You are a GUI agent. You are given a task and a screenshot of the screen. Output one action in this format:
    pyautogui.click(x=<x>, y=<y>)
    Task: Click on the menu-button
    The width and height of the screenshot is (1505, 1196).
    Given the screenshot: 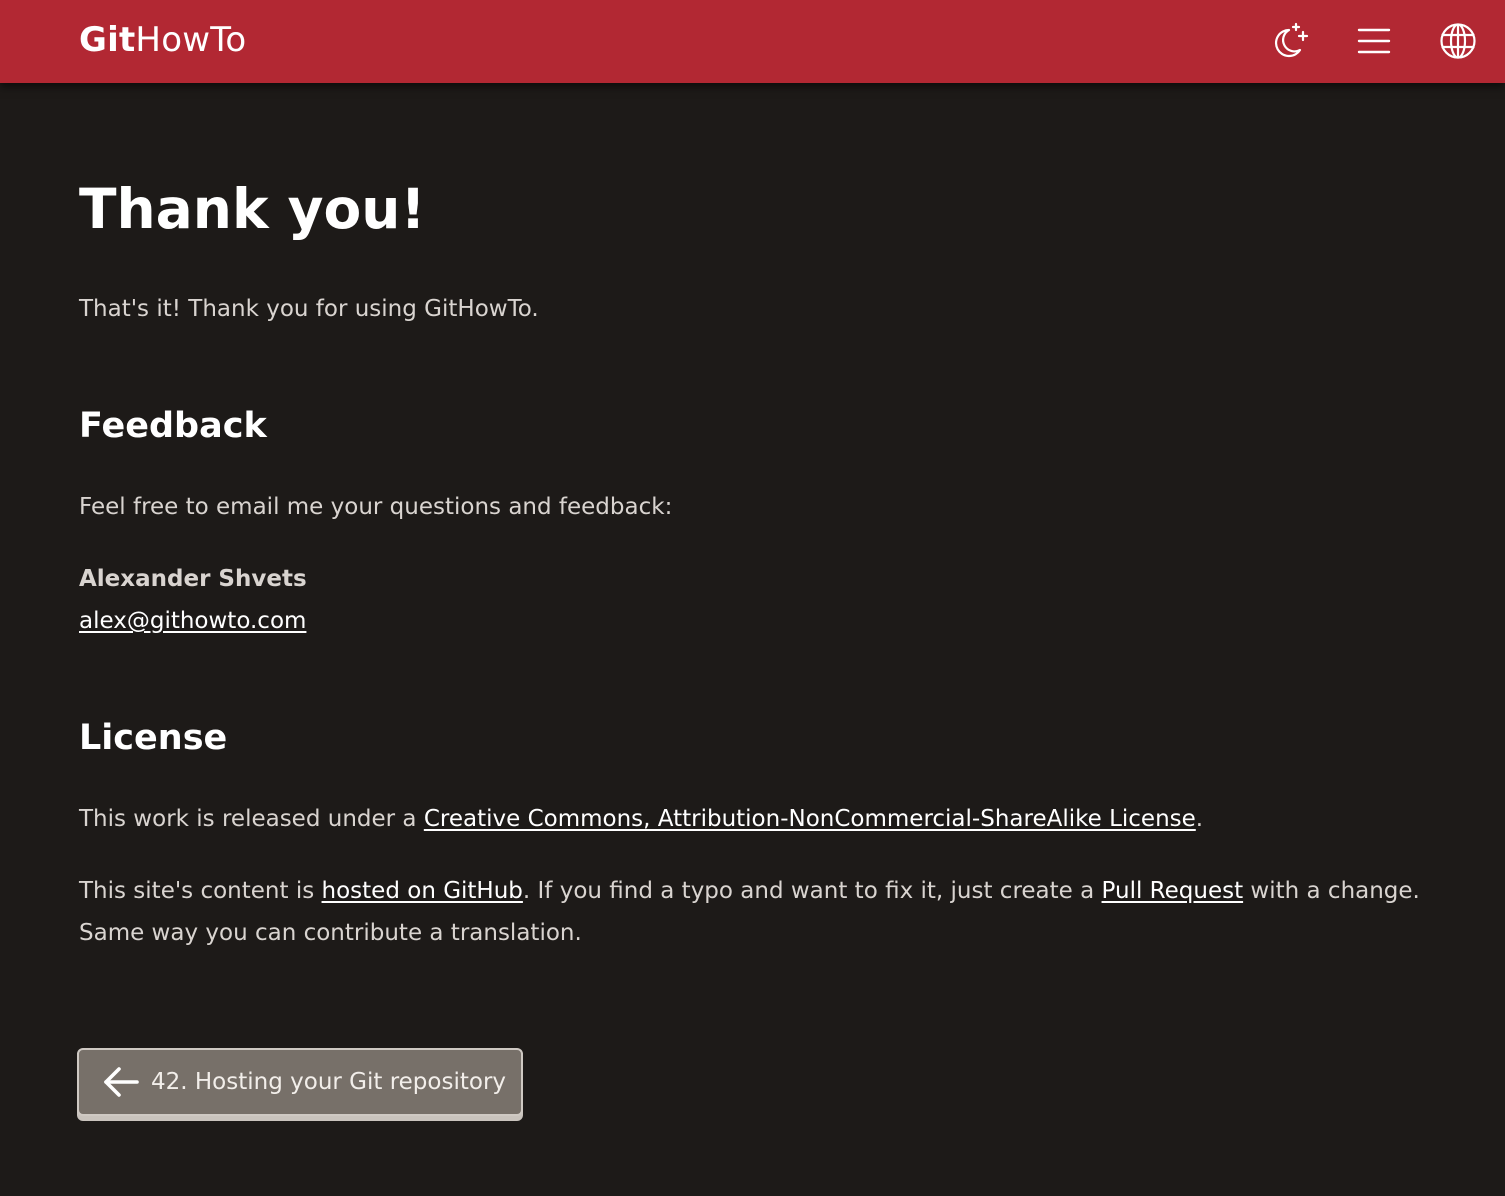 What is the action you would take?
    pyautogui.click(x=1374, y=41)
    